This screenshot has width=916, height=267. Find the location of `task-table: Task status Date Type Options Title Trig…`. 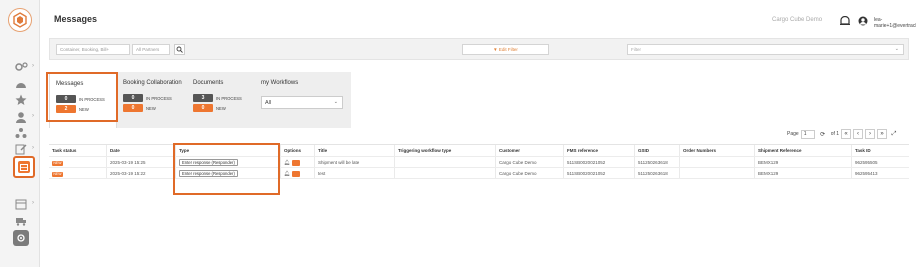

task-table: Task status Date Type Options Title Trig… is located at coordinates (479, 161).